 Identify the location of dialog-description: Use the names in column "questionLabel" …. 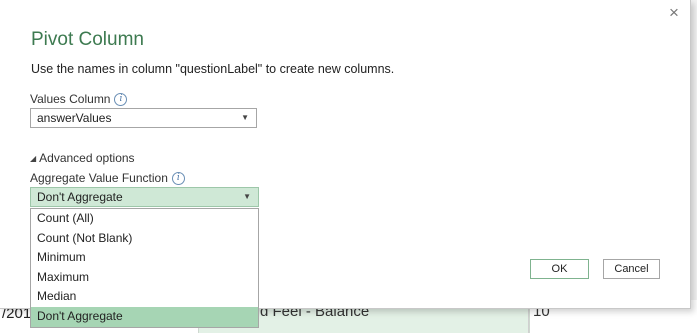
(213, 69).